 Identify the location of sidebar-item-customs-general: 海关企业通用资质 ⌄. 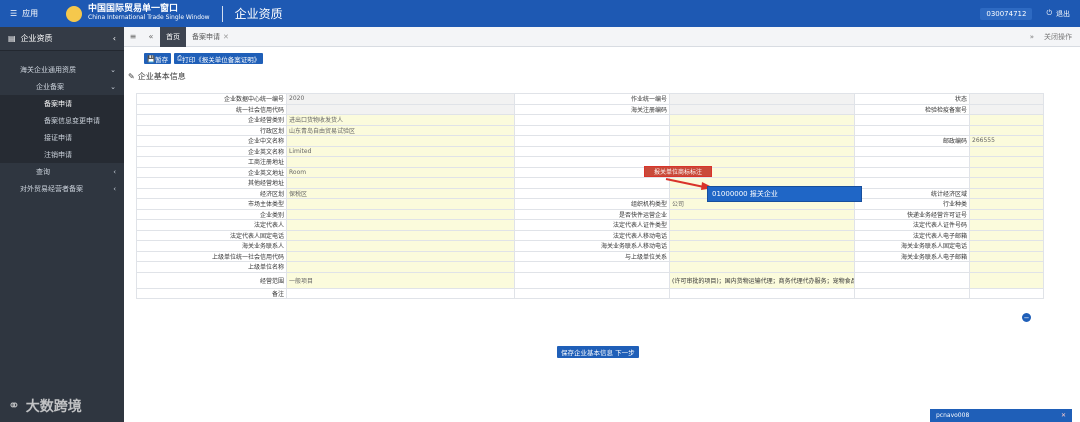
(62, 69).